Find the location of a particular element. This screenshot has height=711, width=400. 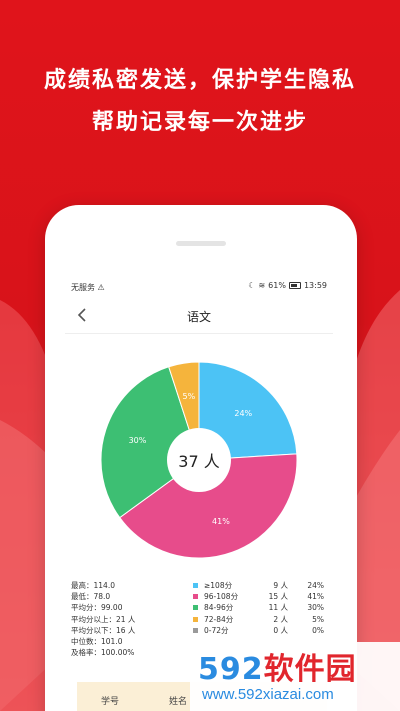

legend-row: ≥108分 9 人 24% is located at coordinates (260, 585).